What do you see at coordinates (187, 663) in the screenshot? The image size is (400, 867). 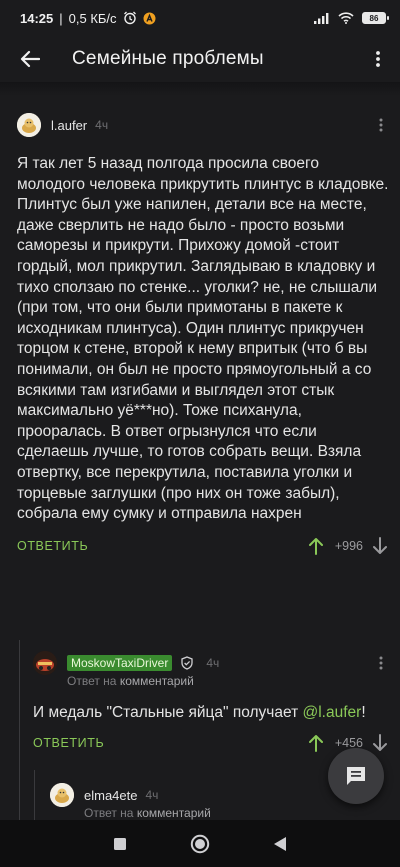 I see `shield-icon` at bounding box center [187, 663].